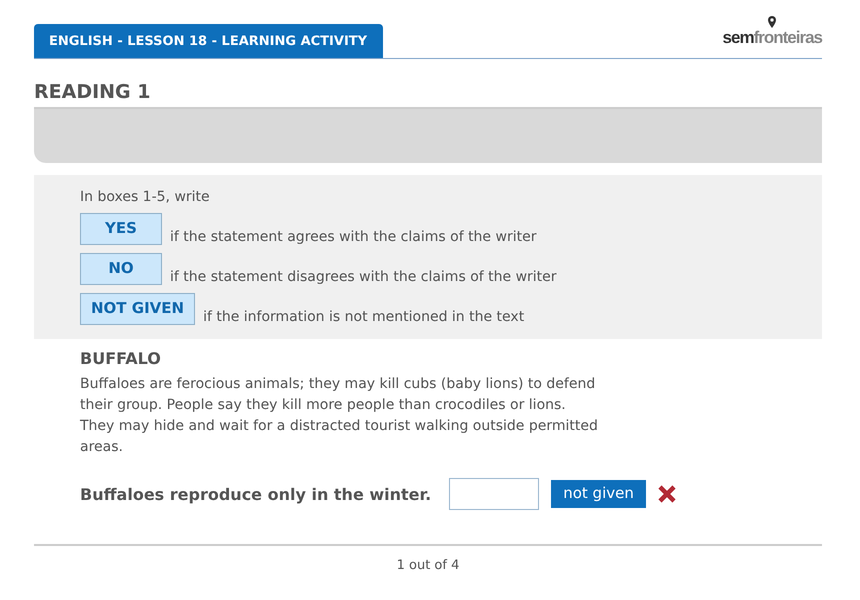 This screenshot has height=600, width=860. Describe the element at coordinates (121, 269) in the screenshot. I see `answer-label: NO` at that location.